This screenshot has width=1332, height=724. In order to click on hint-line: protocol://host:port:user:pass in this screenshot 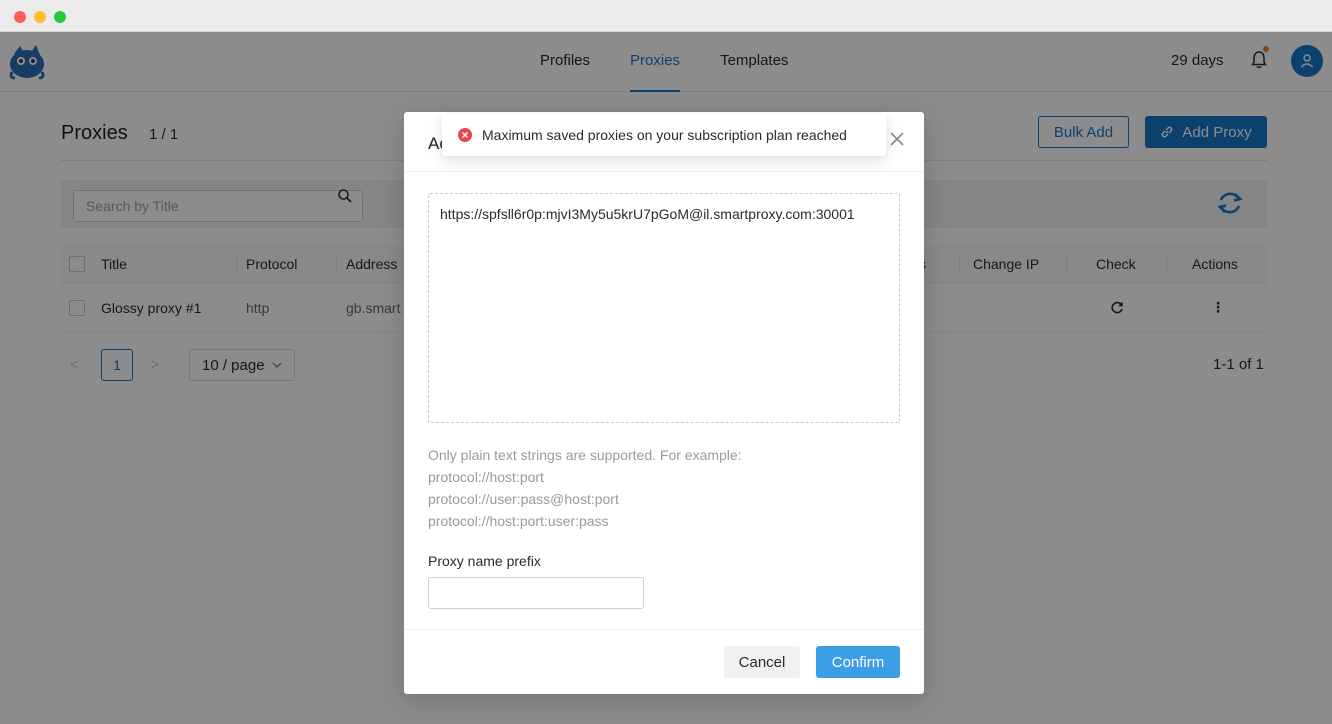, I will do `click(518, 521)`.